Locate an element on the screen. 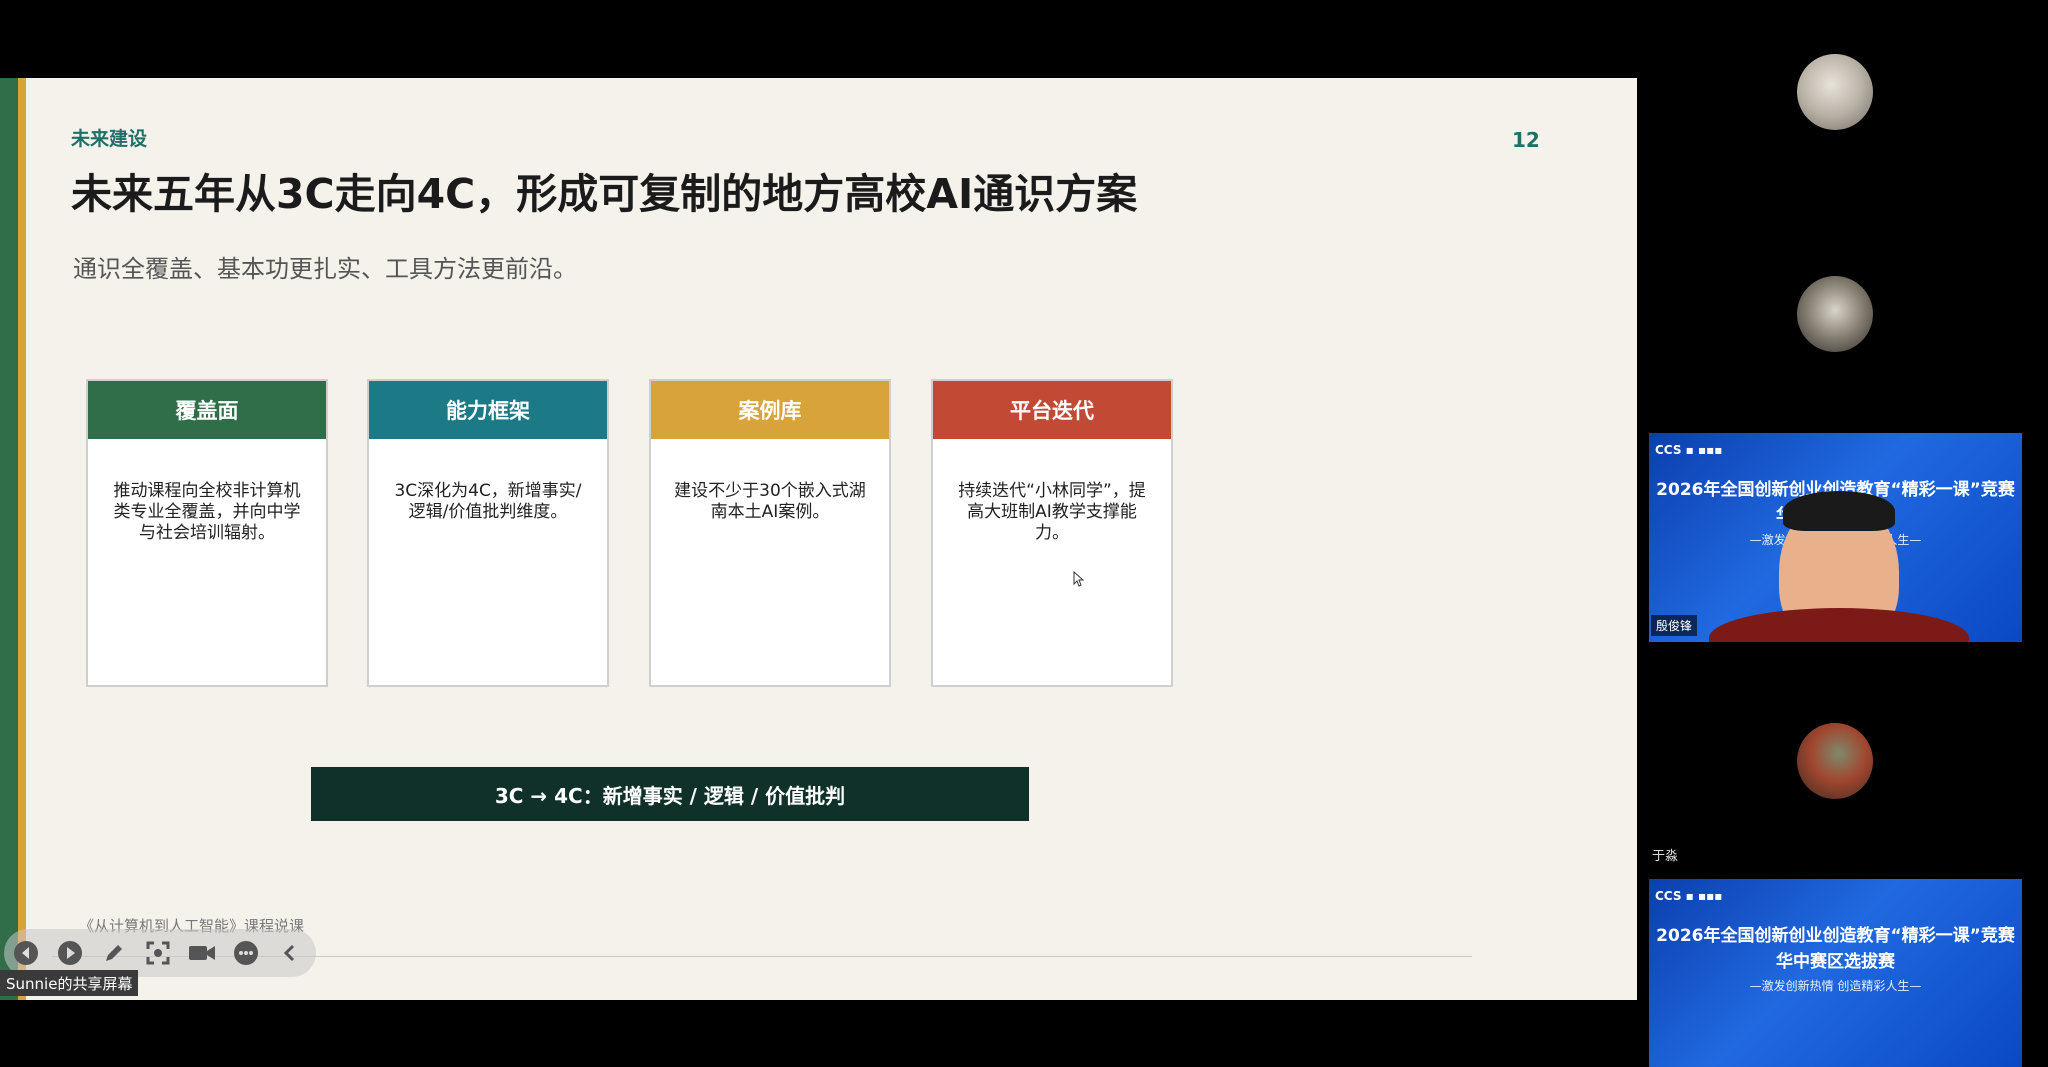  card-framework: 能力框架 3C深化为4C，新增事实/逻辑/价值批判维度。 is located at coordinates (488, 533).